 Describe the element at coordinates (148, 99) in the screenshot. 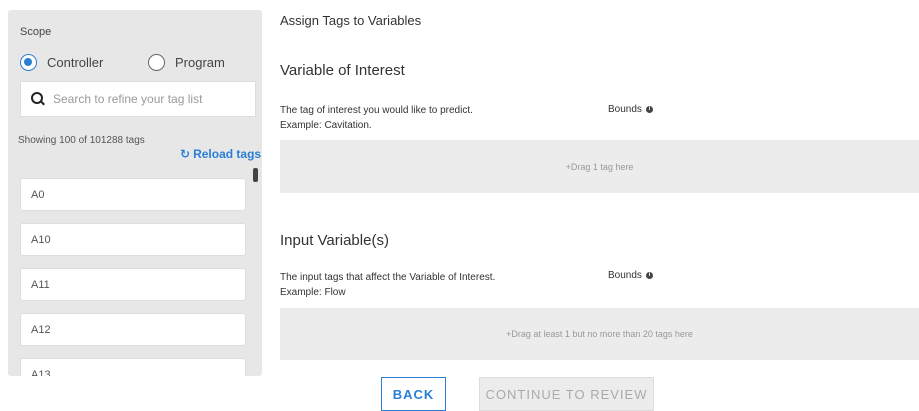

I see `search-input` at that location.